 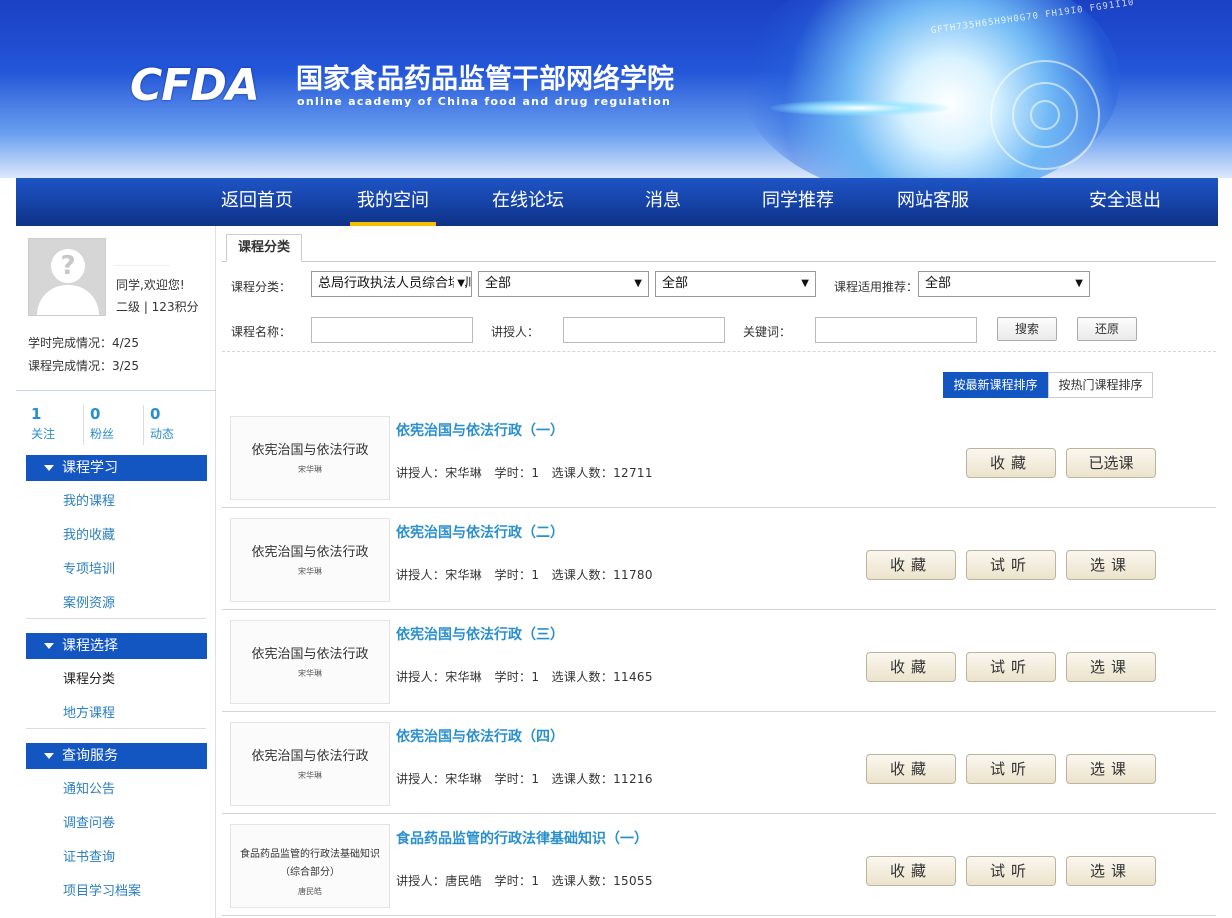 What do you see at coordinates (515, 332) in the screenshot?
I see `lecturer-label: 讲授人：` at bounding box center [515, 332].